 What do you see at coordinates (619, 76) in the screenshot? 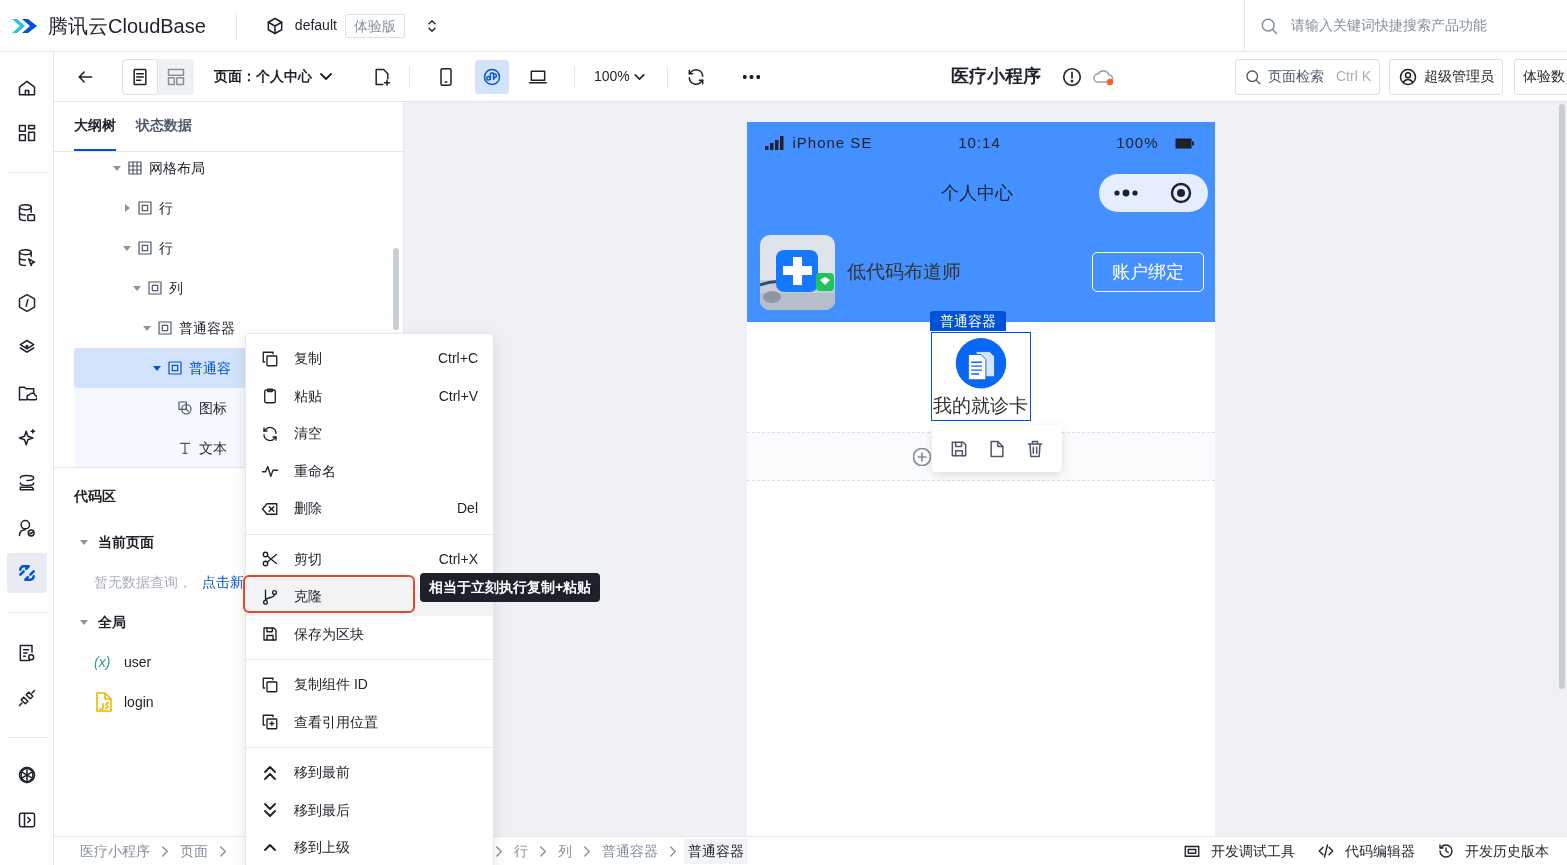
I see `zoom-selector: 100%` at bounding box center [619, 76].